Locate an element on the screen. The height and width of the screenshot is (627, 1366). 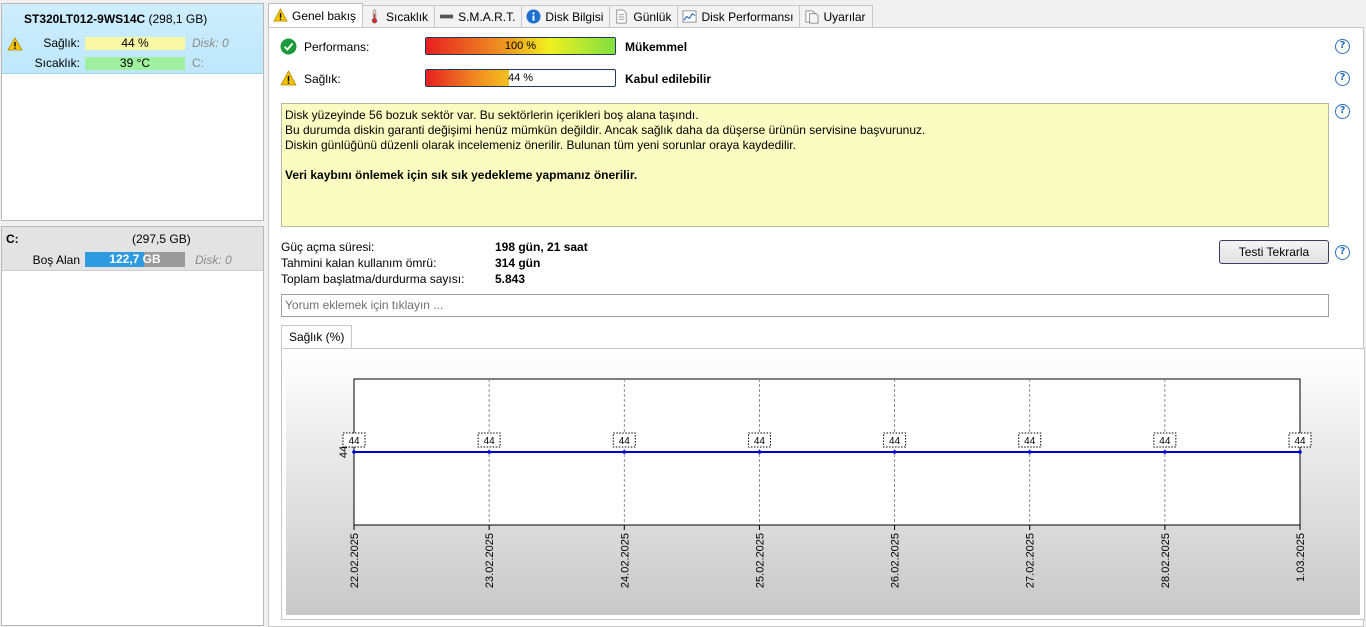
volume-disk-index: Disk: 0 is located at coordinates (213, 260).